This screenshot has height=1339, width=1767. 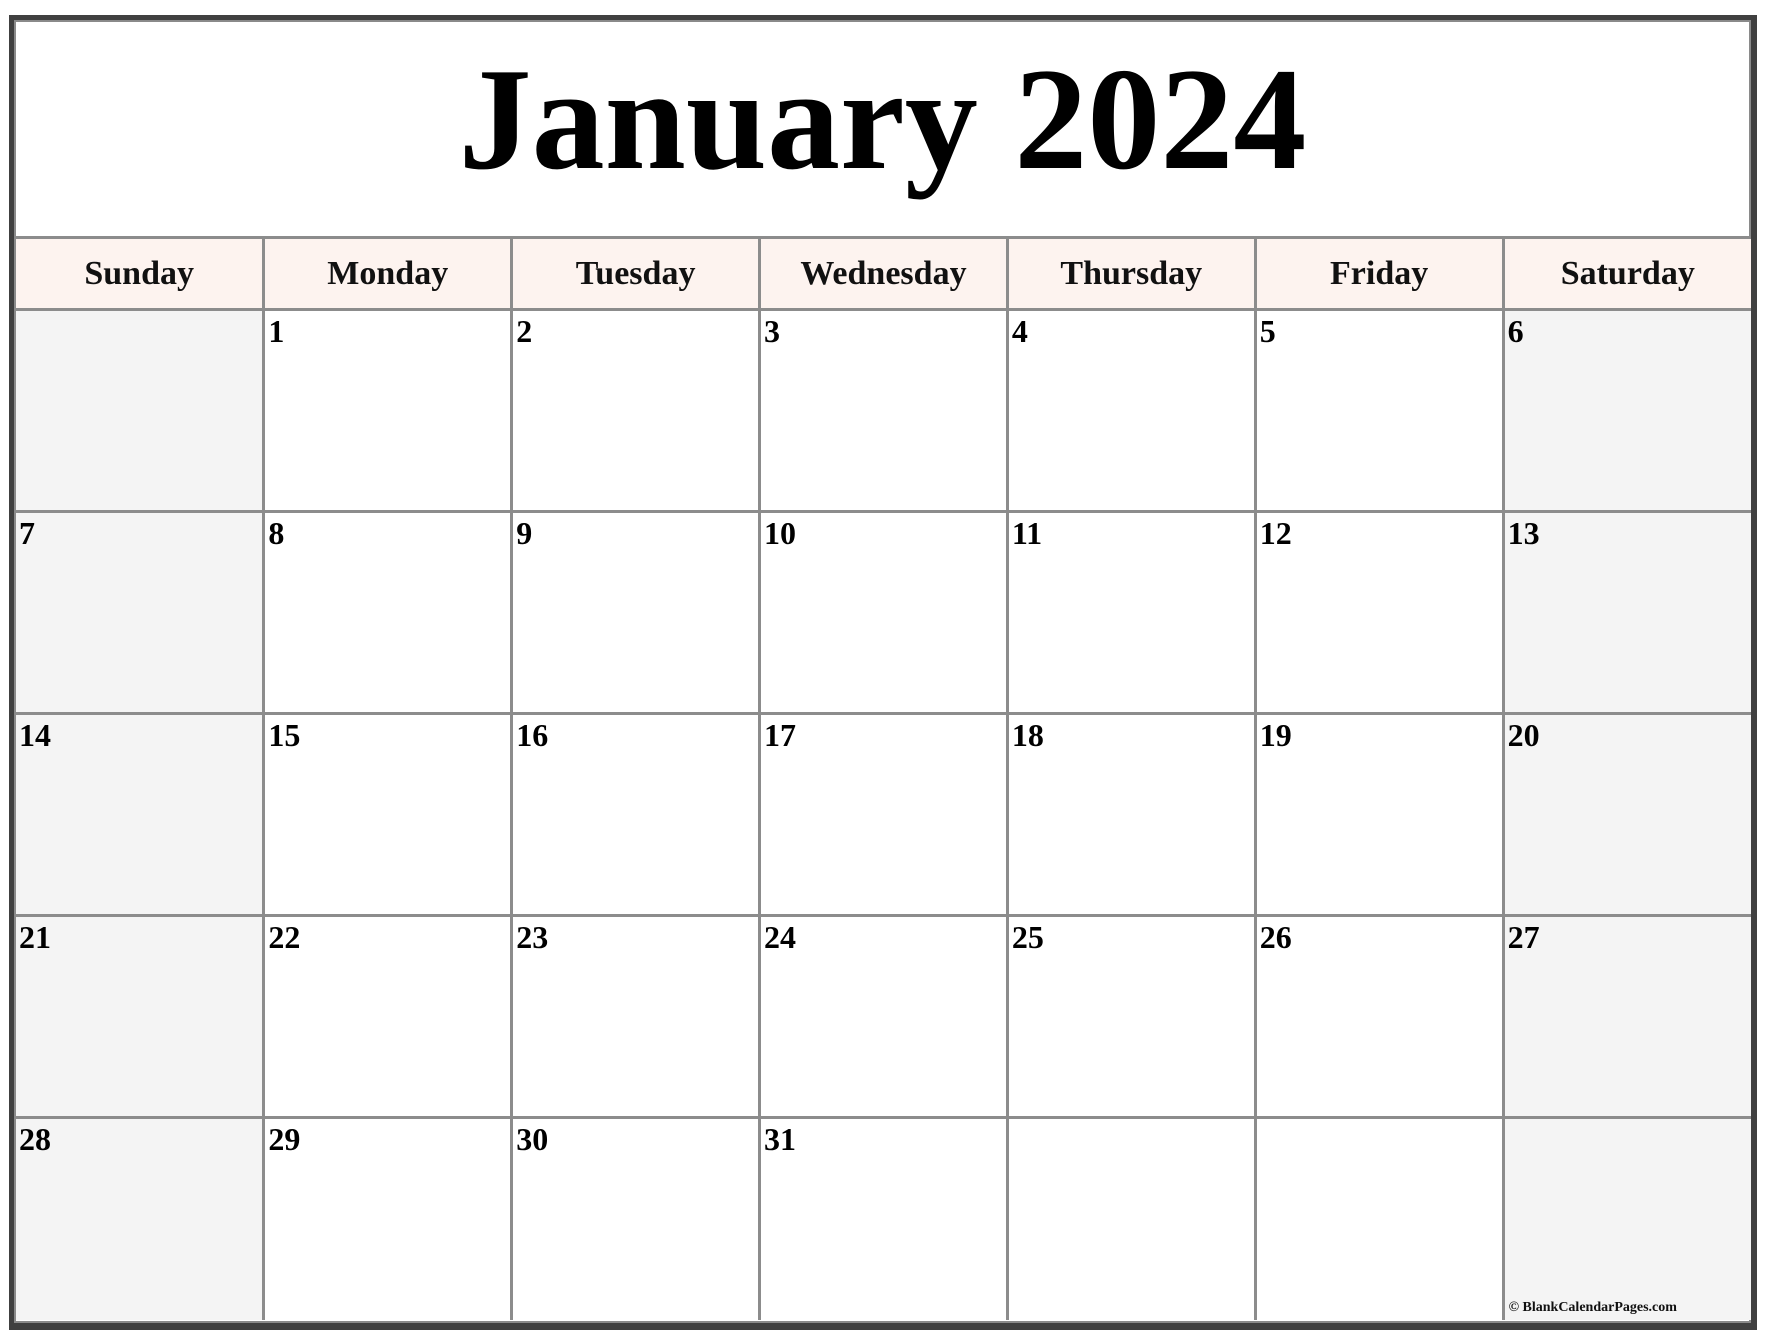 I want to click on day-cell: 24, so click(x=883, y=1016).